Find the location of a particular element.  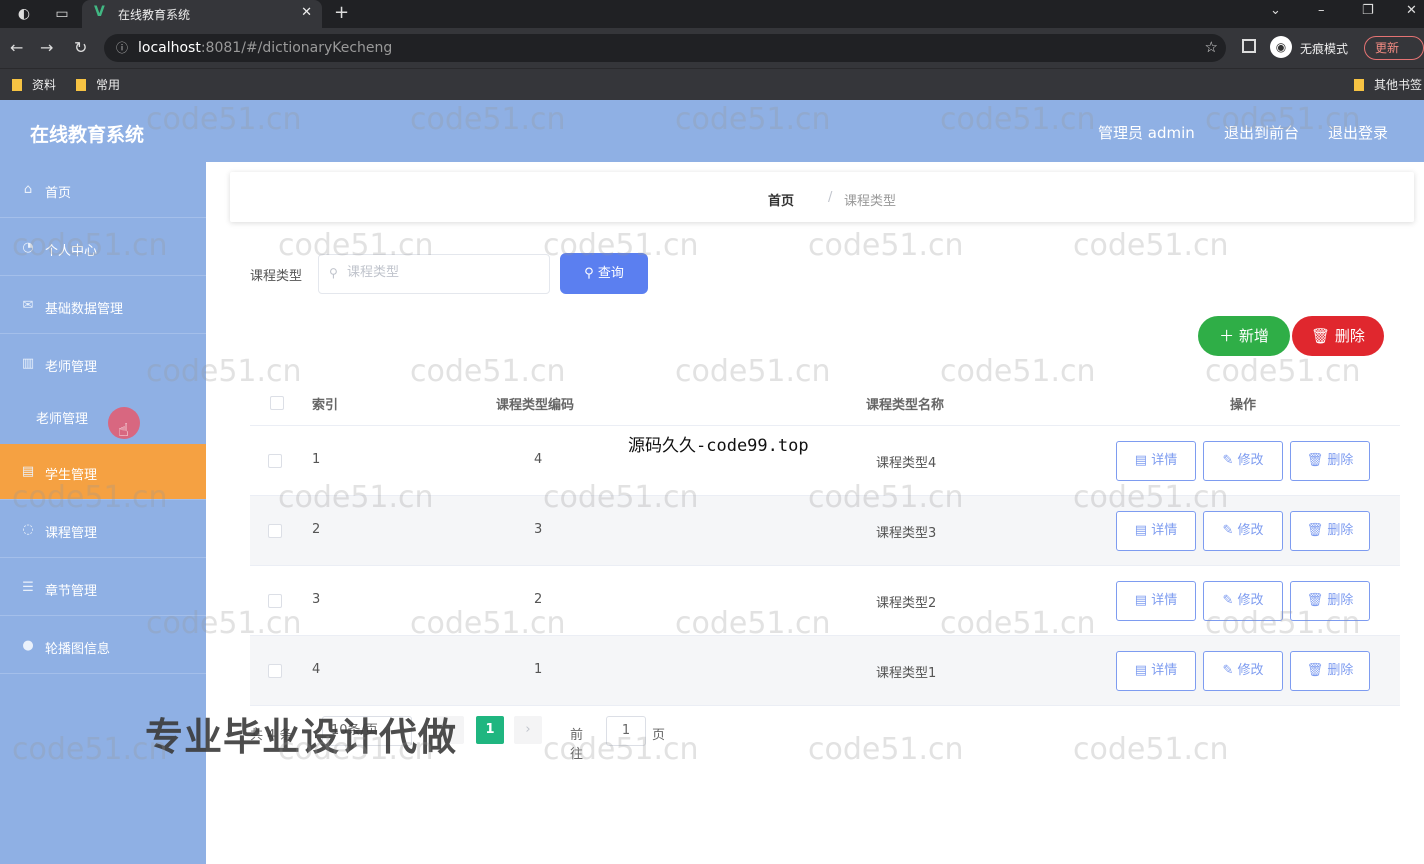

browser-tab: V 在线教育系统 ✕ is located at coordinates (202, 14).